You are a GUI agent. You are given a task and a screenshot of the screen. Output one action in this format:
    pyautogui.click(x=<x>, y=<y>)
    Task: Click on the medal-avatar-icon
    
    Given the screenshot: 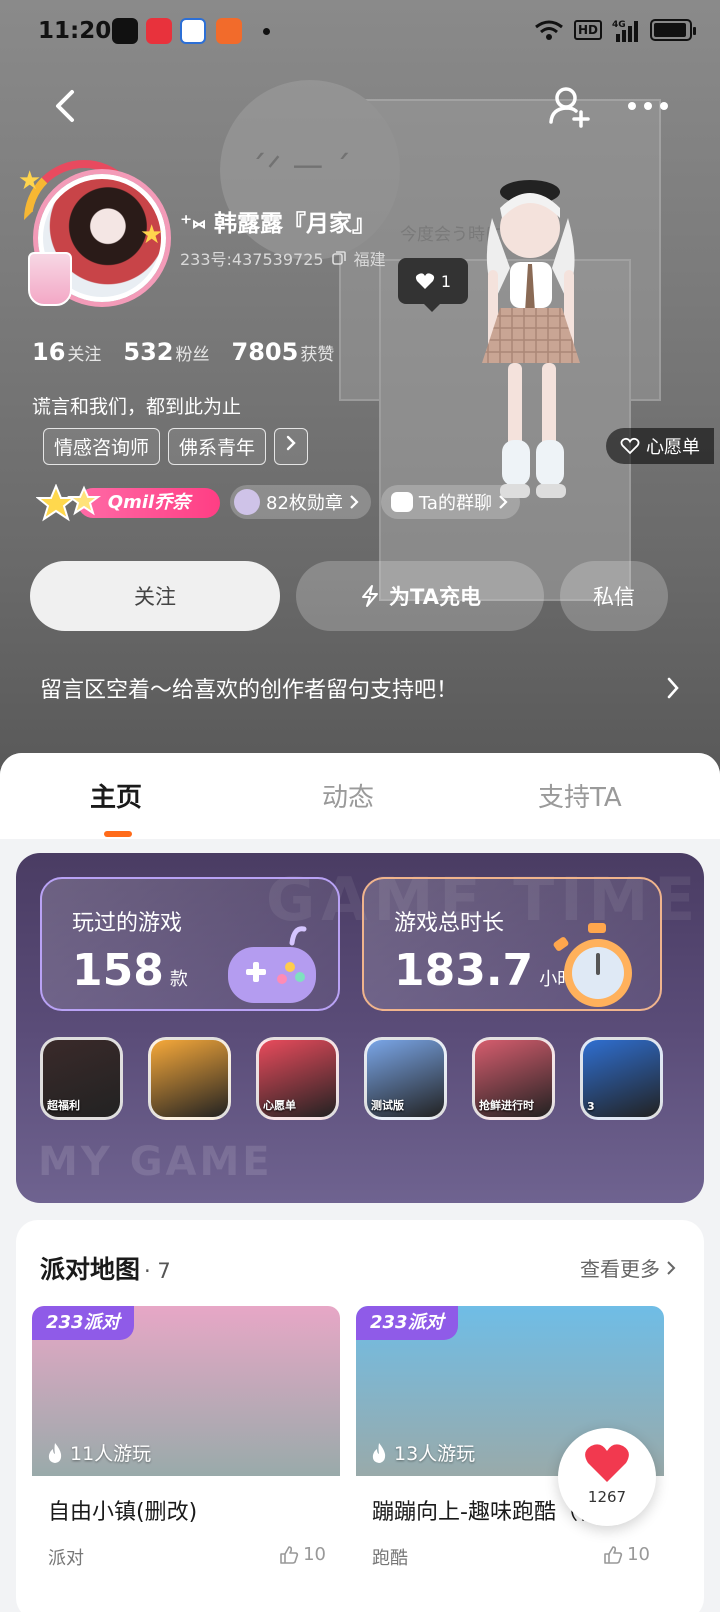 What is the action you would take?
    pyautogui.click(x=247, y=502)
    